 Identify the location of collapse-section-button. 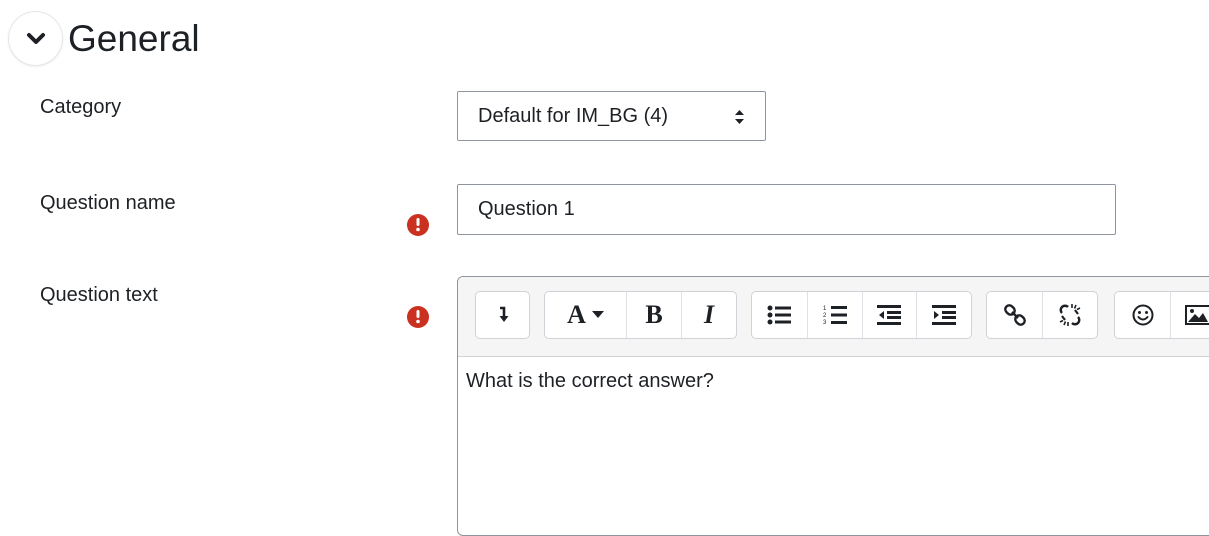
(35, 38).